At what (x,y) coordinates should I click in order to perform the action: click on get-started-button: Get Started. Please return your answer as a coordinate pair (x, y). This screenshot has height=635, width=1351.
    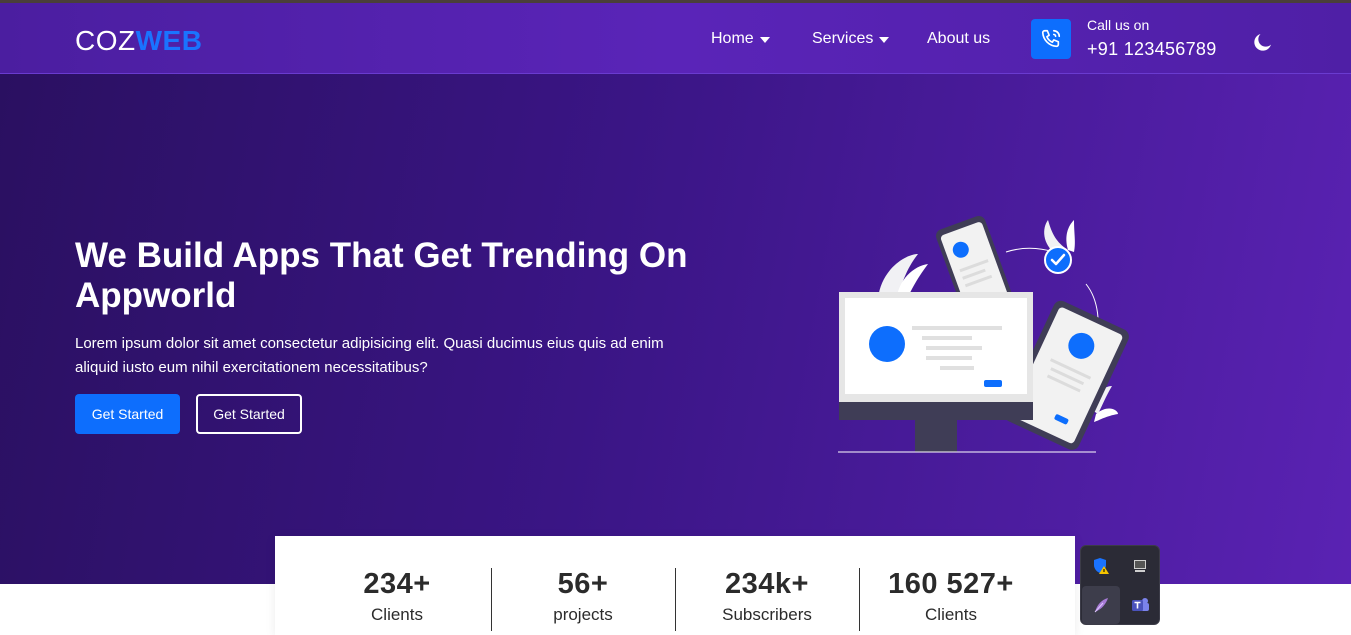
    Looking at the image, I should click on (127, 414).